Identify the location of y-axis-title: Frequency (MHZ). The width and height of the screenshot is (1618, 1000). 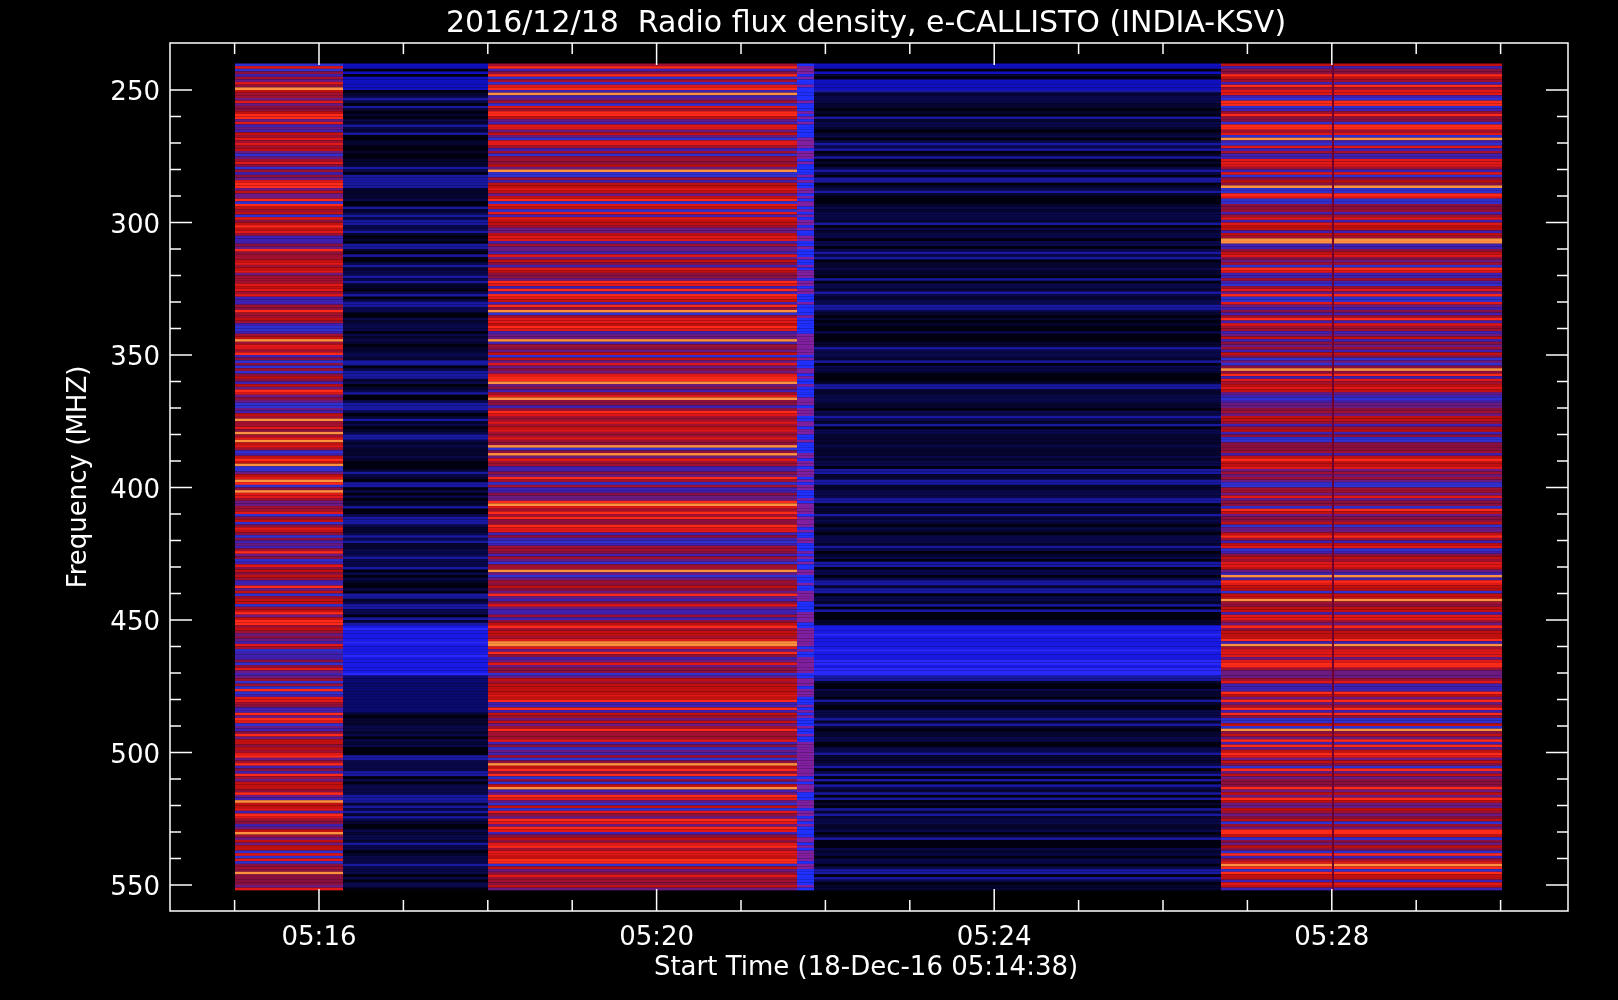
(77, 477).